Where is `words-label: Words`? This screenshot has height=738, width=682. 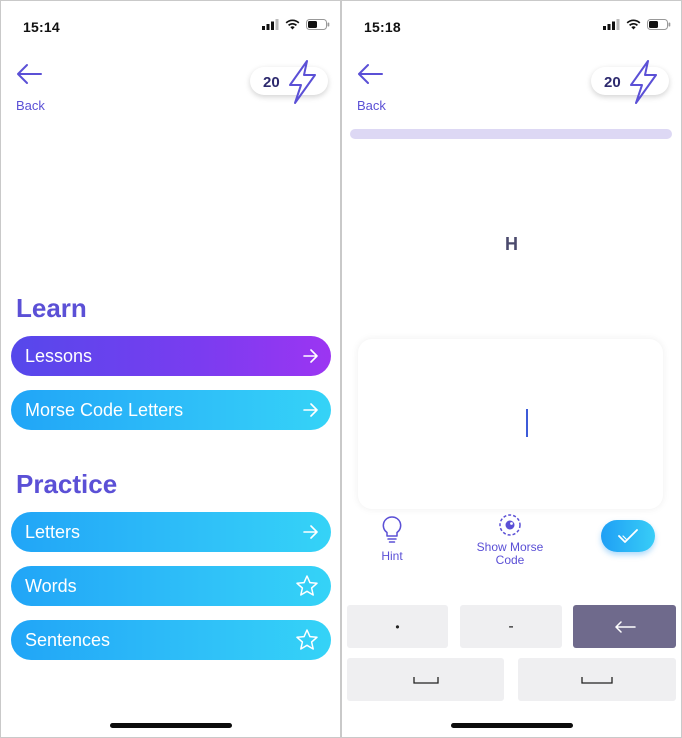
words-label: Words is located at coordinates (51, 585).